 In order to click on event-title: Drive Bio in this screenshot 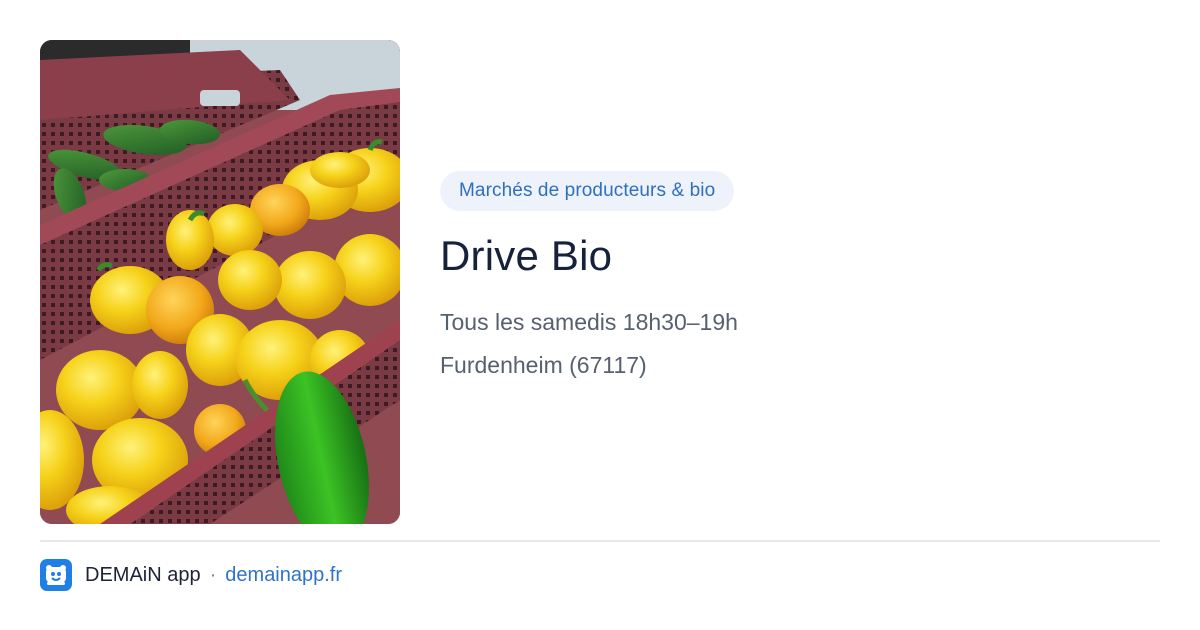, I will do `click(526, 255)`.